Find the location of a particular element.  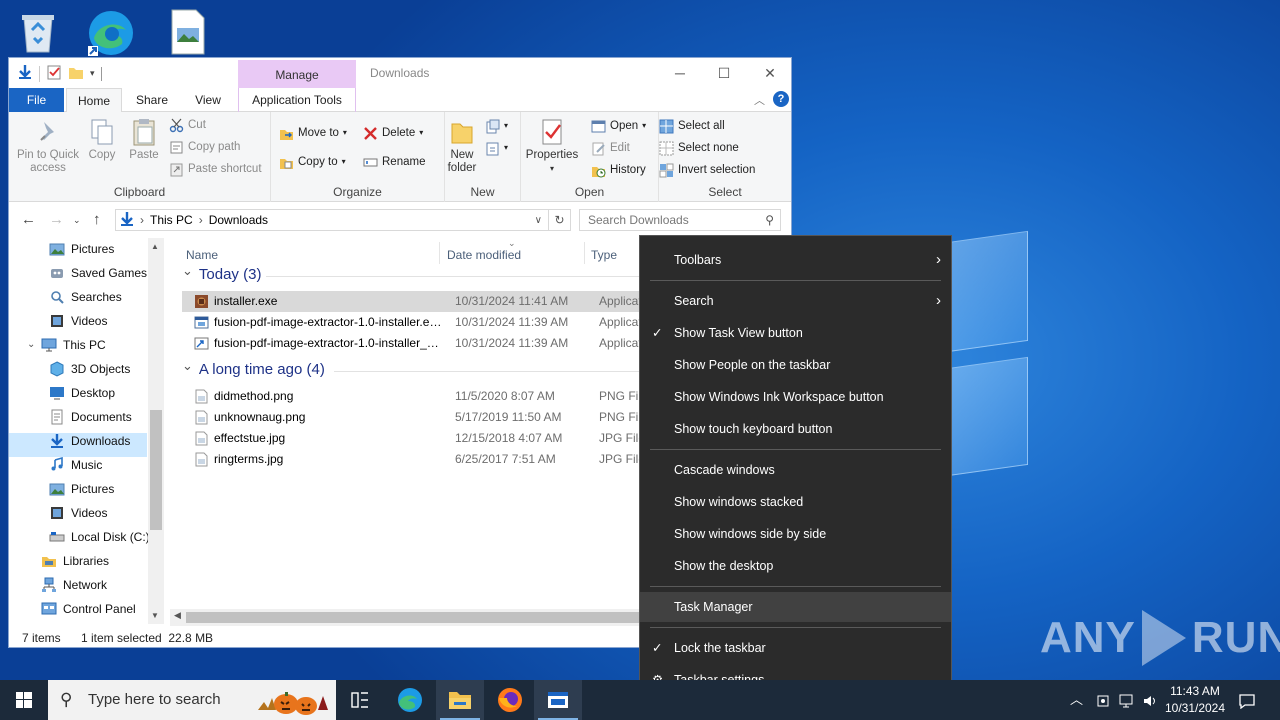

new-item-button: ▾ is located at coordinates (496, 126).